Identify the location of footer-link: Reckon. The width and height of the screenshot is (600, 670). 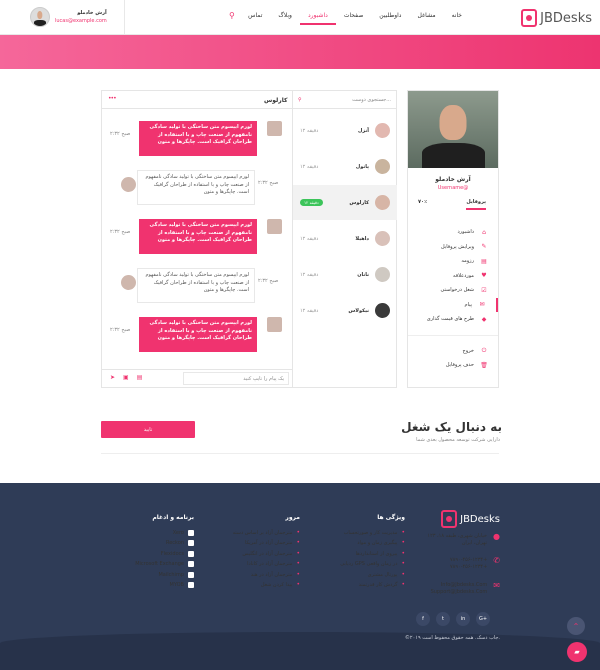
(147, 543).